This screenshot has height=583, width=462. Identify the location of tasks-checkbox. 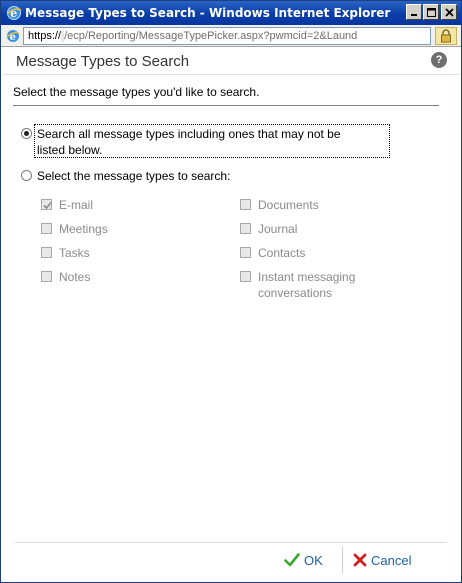
(46, 252).